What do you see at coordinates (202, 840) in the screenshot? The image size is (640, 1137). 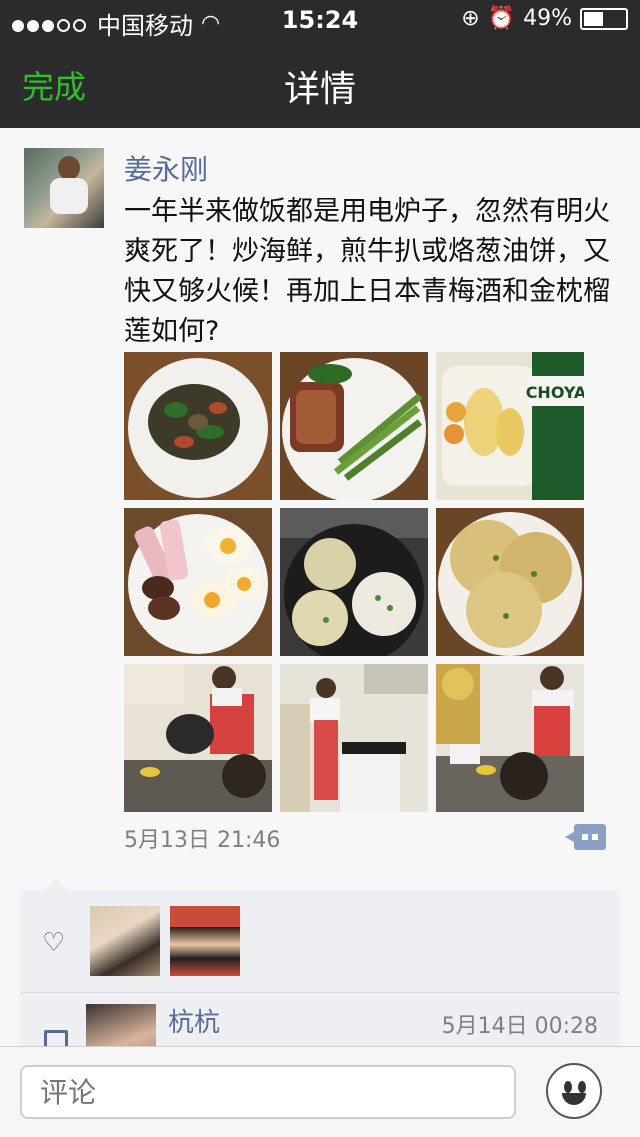 I see `post-timestamp: 5月13日 21:46` at bounding box center [202, 840].